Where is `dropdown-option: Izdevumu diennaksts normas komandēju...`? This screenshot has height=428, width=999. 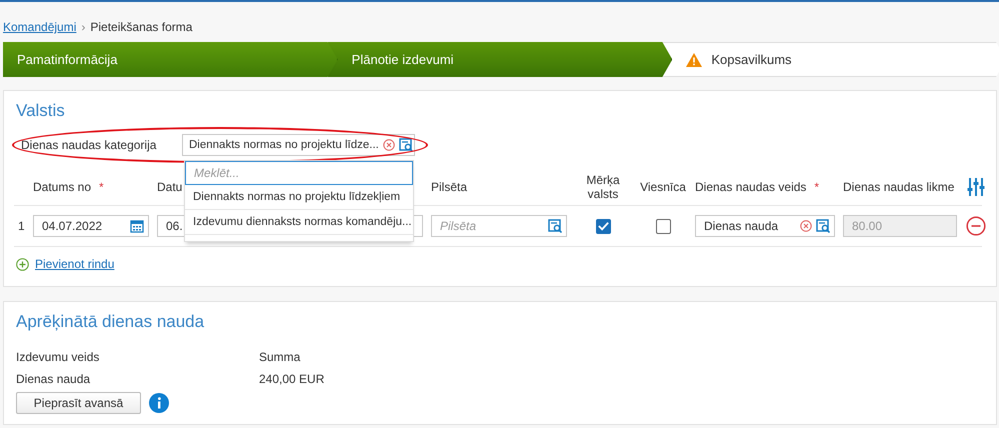 dropdown-option: Izdevumu diennaksts normas komandēju... is located at coordinates (299, 222).